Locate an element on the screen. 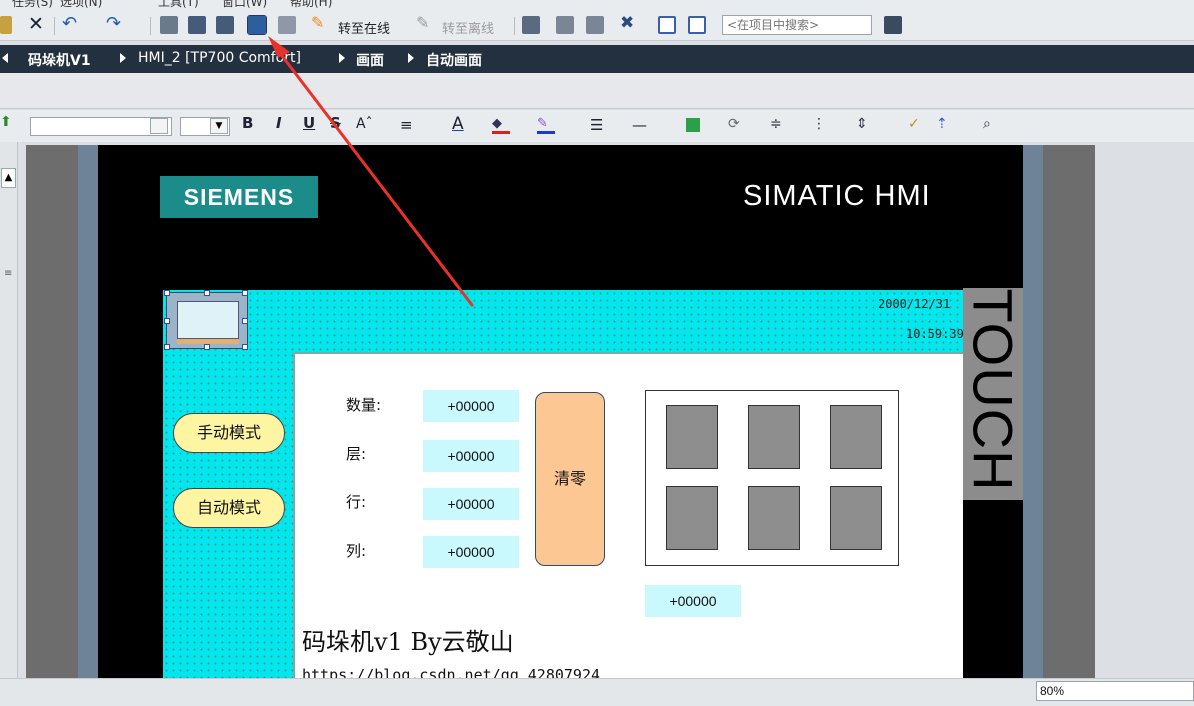 Image resolution: width=1194 pixels, height=706 pixels. bold-button: B is located at coordinates (247, 123).